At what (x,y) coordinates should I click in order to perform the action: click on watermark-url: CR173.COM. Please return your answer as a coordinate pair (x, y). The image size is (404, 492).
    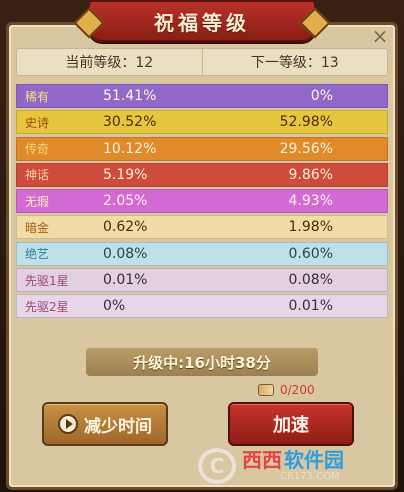
    Looking at the image, I should click on (310, 476).